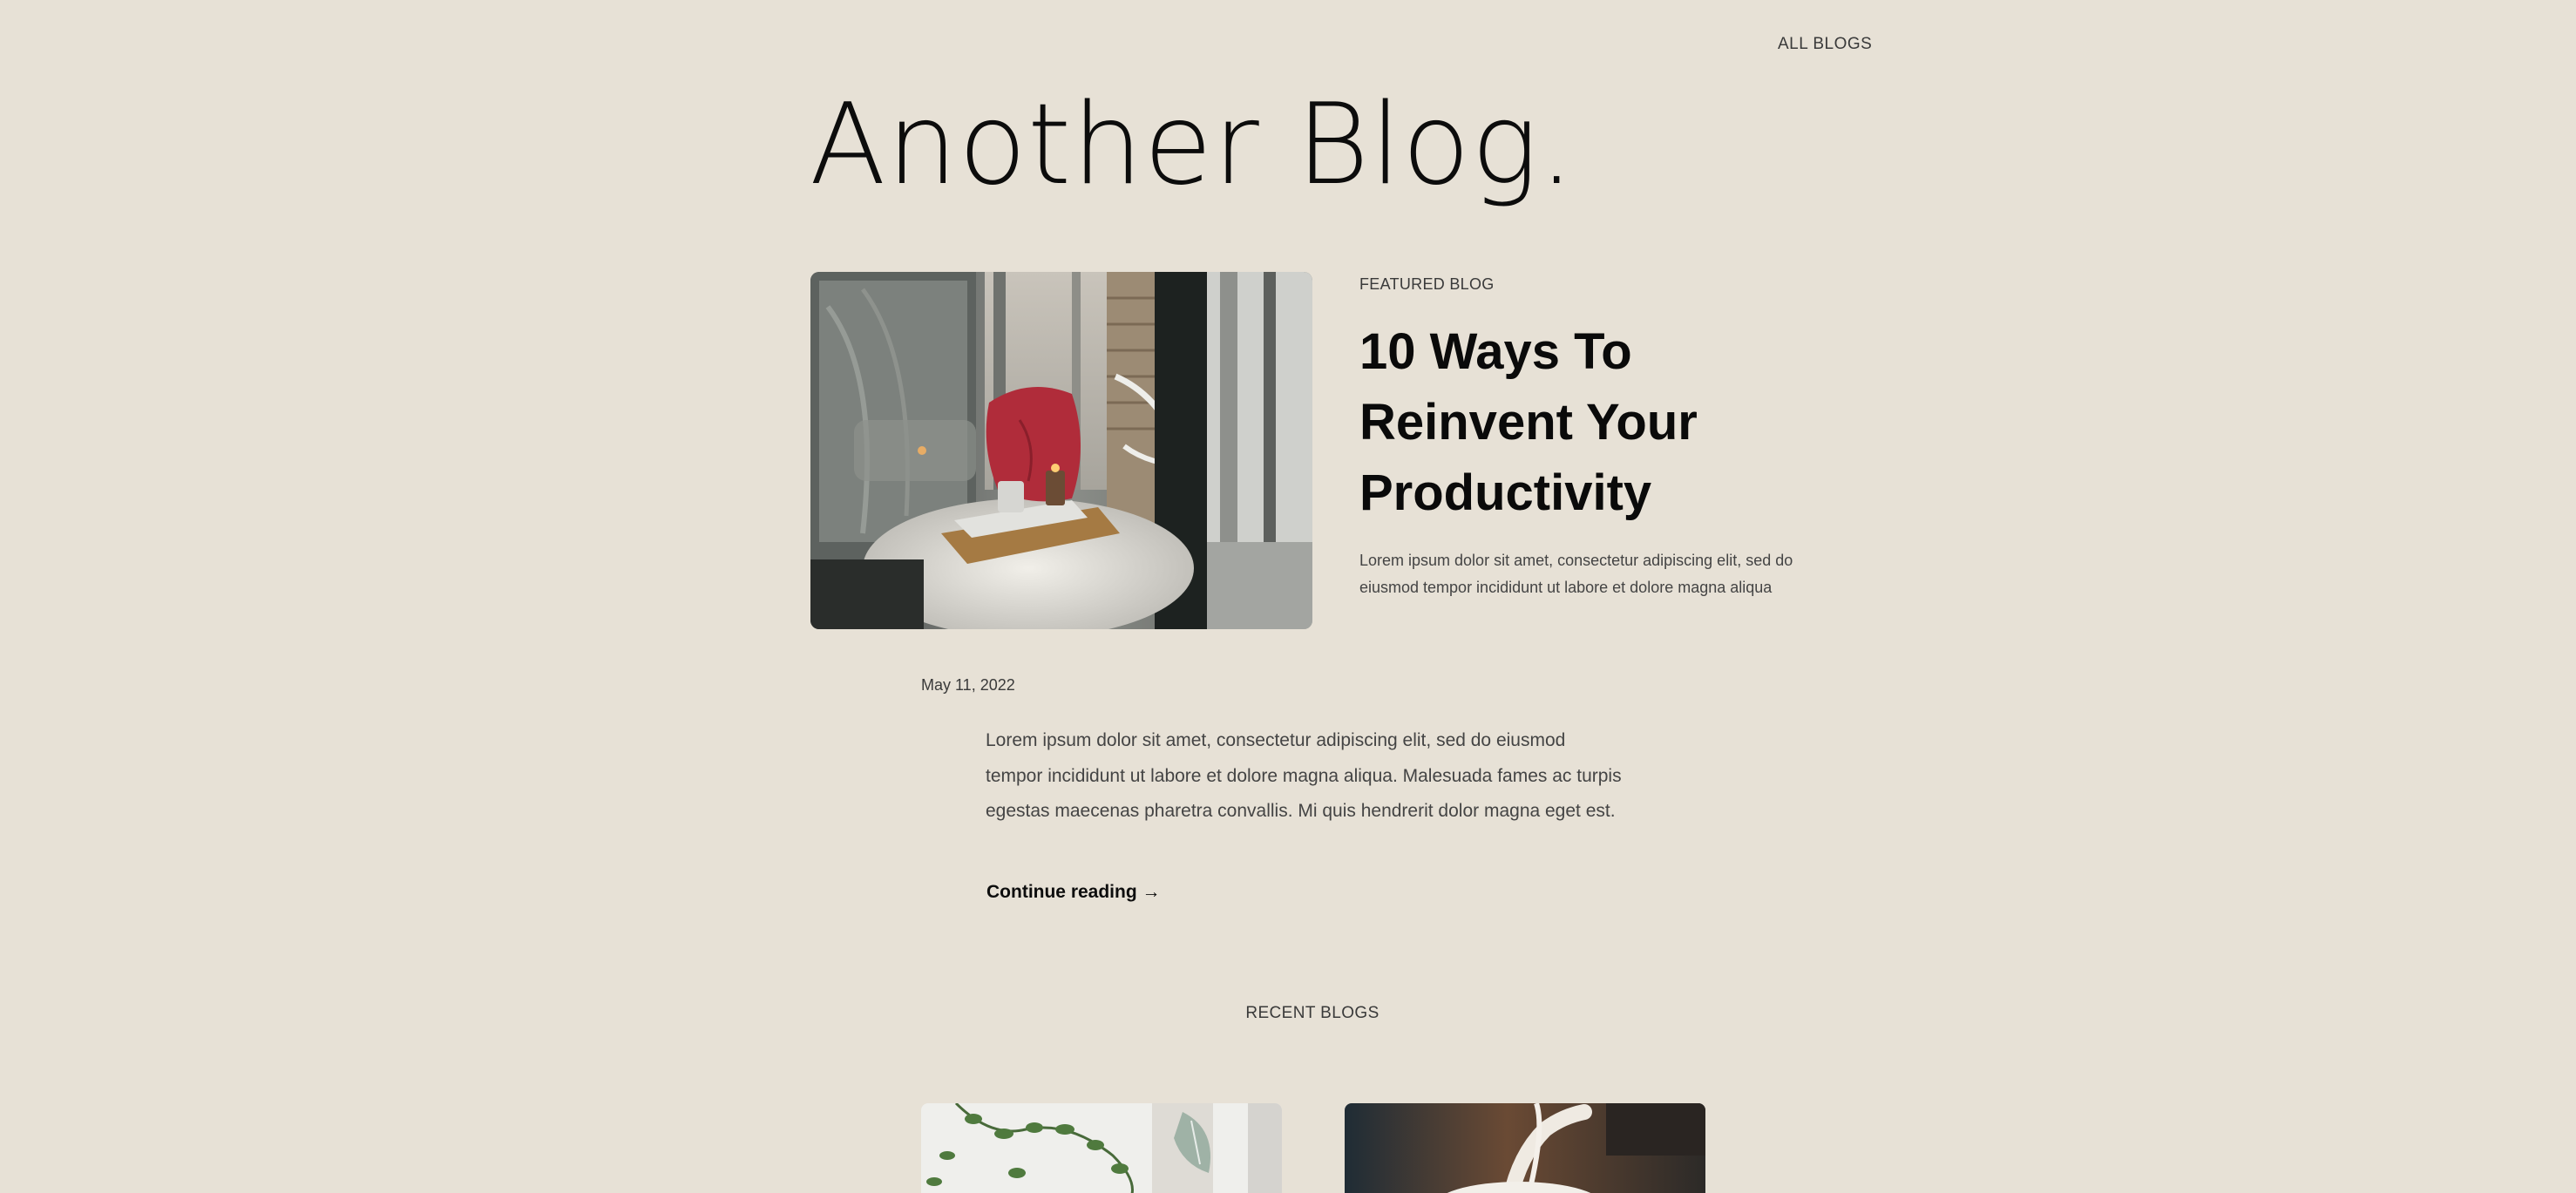 The image size is (2576, 1193). Describe the element at coordinates (1074, 893) in the screenshot. I see `continue-reading-link: Continue reading →` at that location.